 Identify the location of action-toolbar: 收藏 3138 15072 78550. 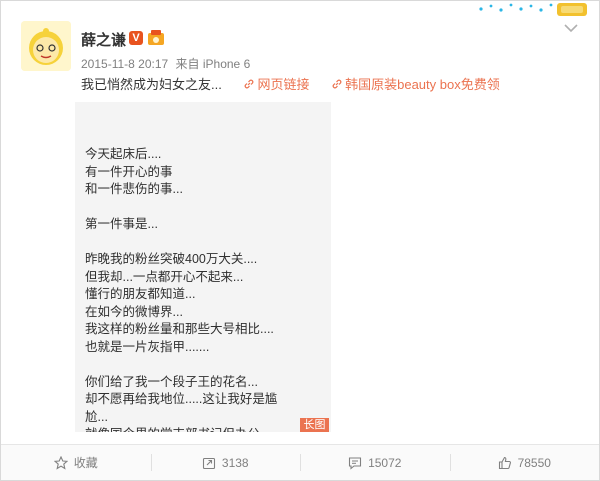
(300, 462).